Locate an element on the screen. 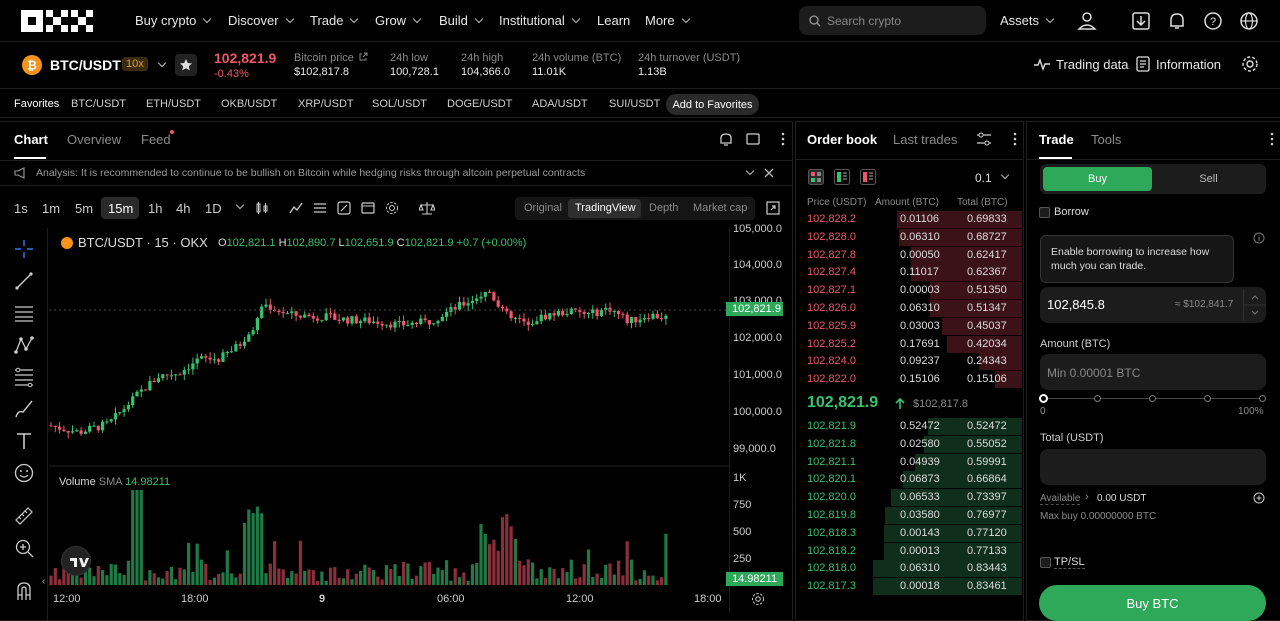 This screenshot has height=621, width=1280. ask-row: 102,827.4 0.11017 0.62367 is located at coordinates (913, 273).